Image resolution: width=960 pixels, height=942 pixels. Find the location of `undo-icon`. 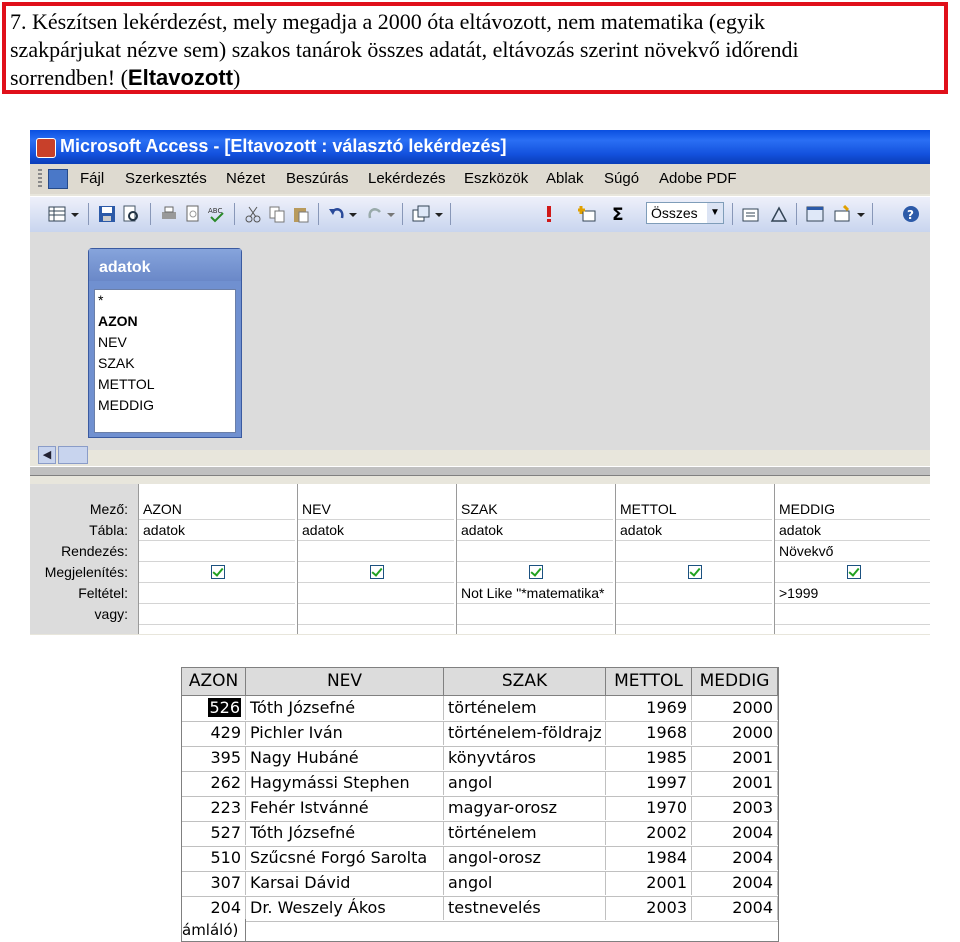

undo-icon is located at coordinates (337, 214).